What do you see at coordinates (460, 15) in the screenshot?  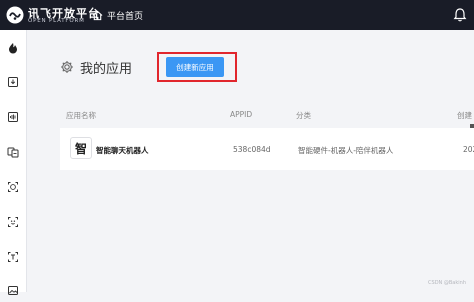 I see `bell-icon` at bounding box center [460, 15].